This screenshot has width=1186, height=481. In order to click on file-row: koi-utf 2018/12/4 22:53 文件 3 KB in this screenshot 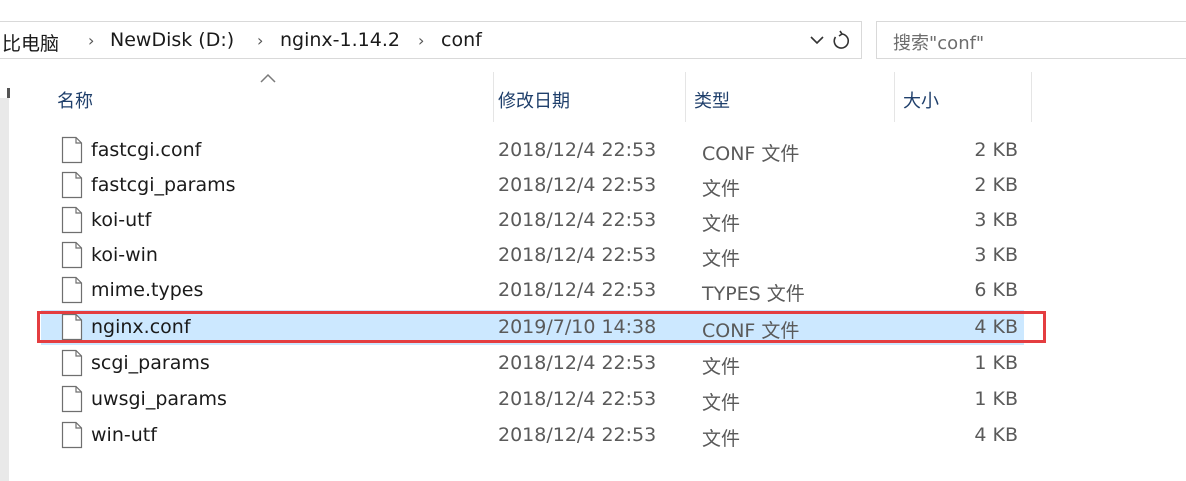, I will do `click(532, 220)`.